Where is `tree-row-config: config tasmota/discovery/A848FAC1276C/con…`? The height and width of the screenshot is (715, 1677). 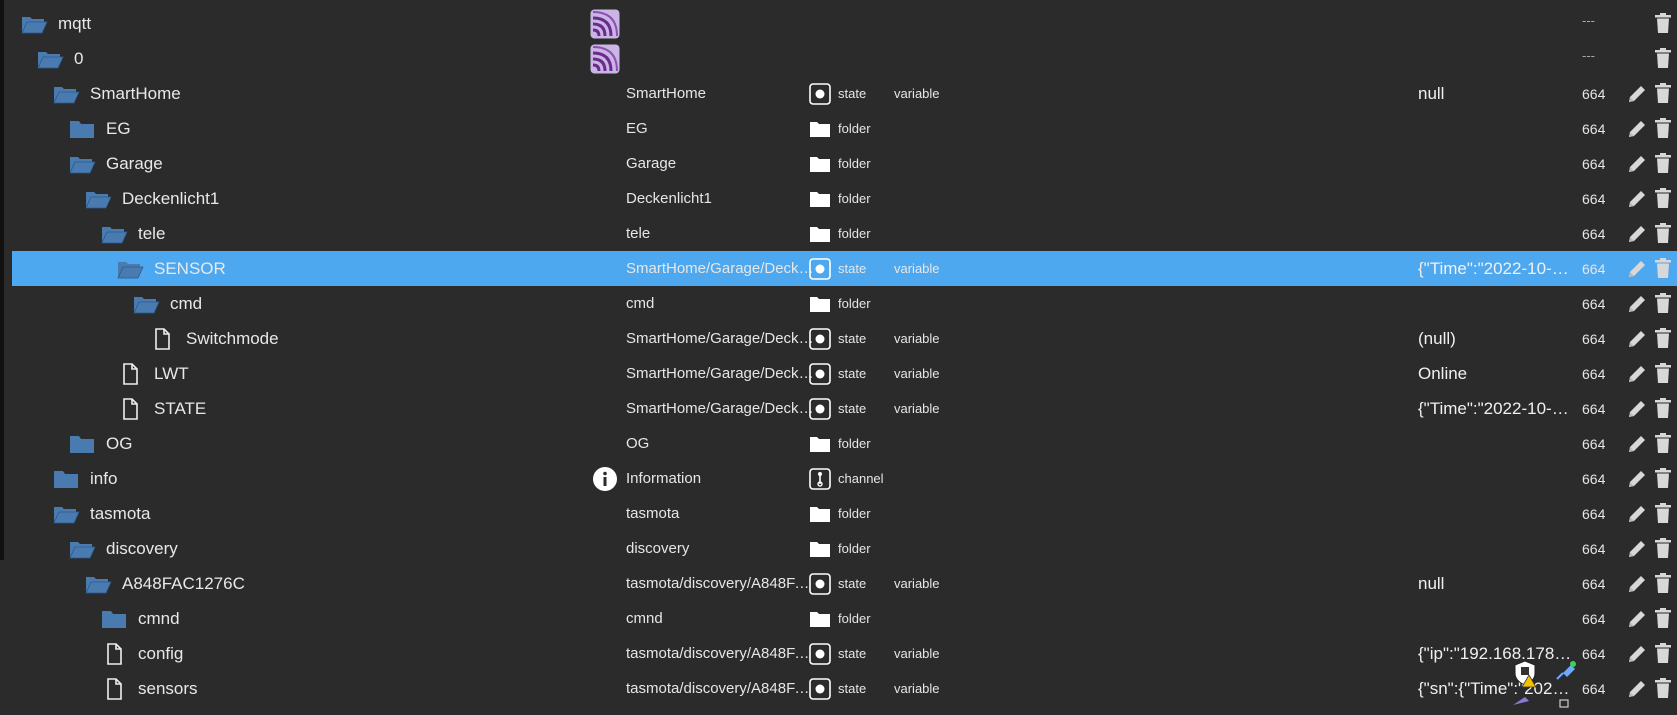 tree-row-config: config tasmota/discovery/A848FAC1276C/con… is located at coordinates (844, 653).